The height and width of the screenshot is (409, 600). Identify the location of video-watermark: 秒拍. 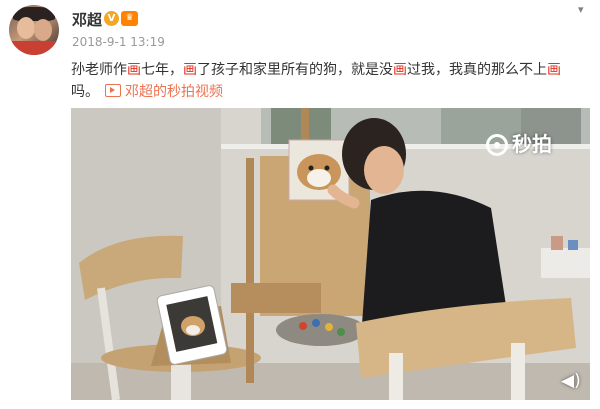
(519, 142).